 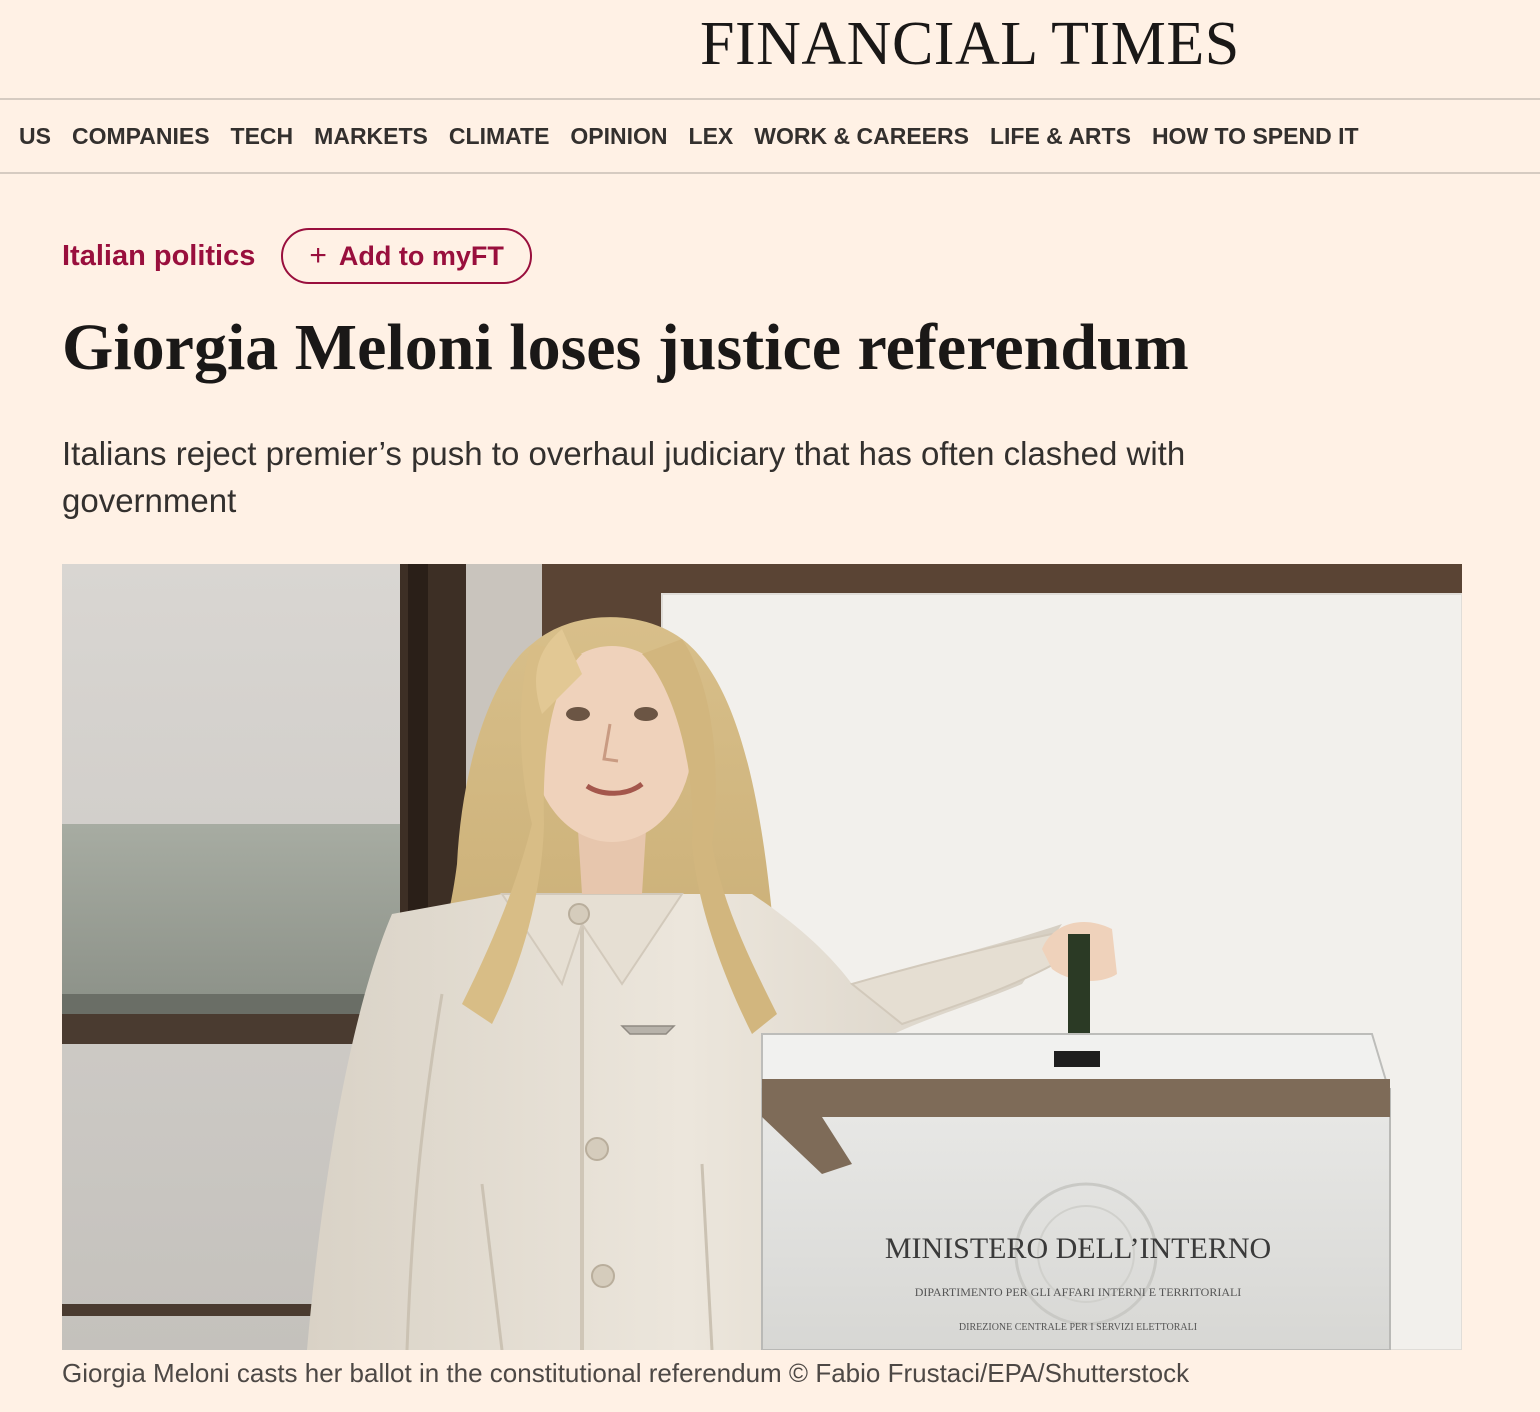 What do you see at coordinates (318, 255) in the screenshot?
I see `plus-icon: +` at bounding box center [318, 255].